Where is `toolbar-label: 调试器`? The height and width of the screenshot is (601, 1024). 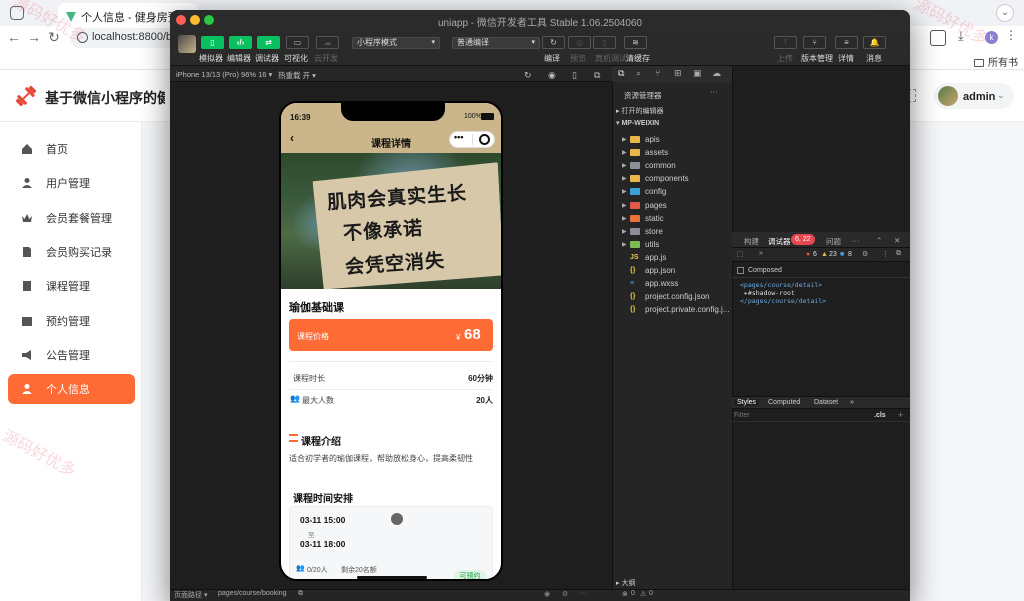
toolbar-label: 调试器 is located at coordinates (267, 58).